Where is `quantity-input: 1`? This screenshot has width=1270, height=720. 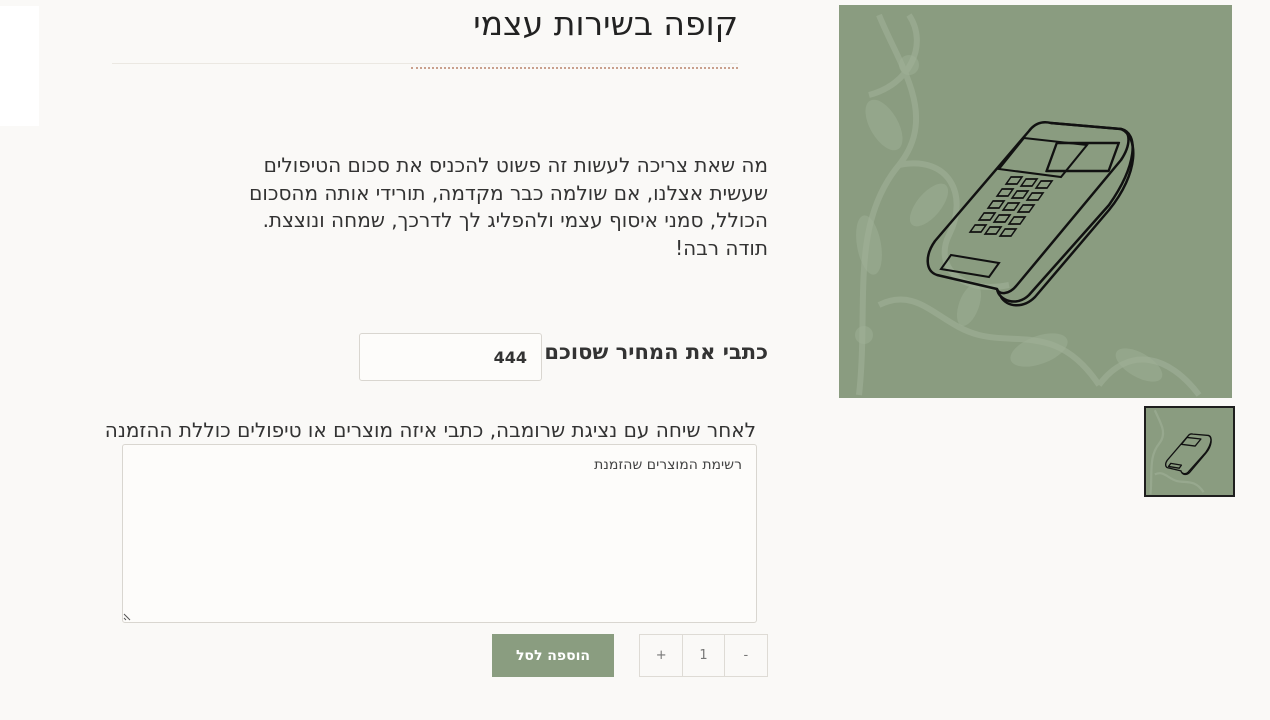 quantity-input: 1 is located at coordinates (703, 655).